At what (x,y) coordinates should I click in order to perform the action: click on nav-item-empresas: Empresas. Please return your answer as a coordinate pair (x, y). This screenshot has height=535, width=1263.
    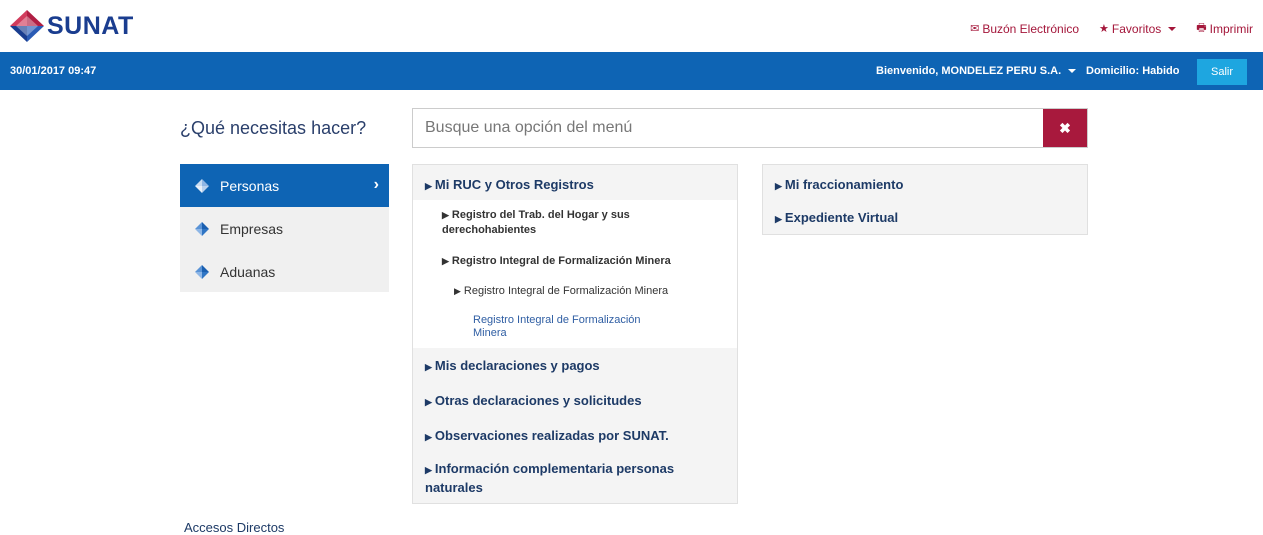
    Looking at the image, I should click on (284, 228).